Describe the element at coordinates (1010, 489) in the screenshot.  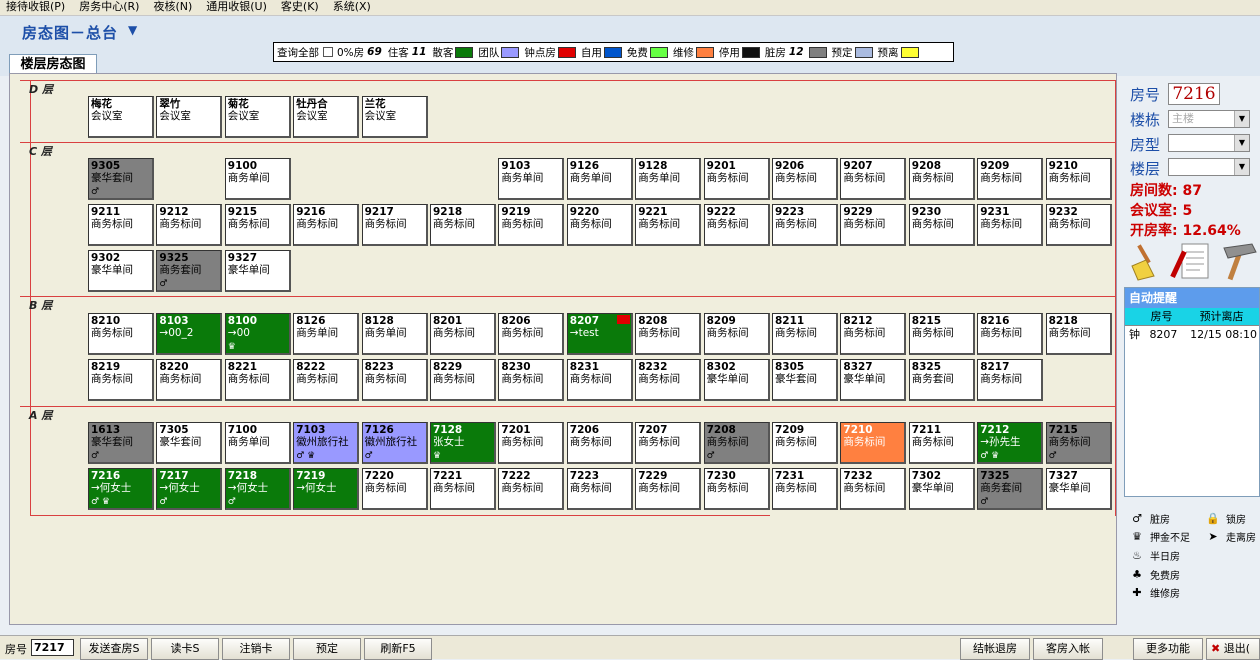
I see `room-card: 7325 商务套间 ♂` at that location.